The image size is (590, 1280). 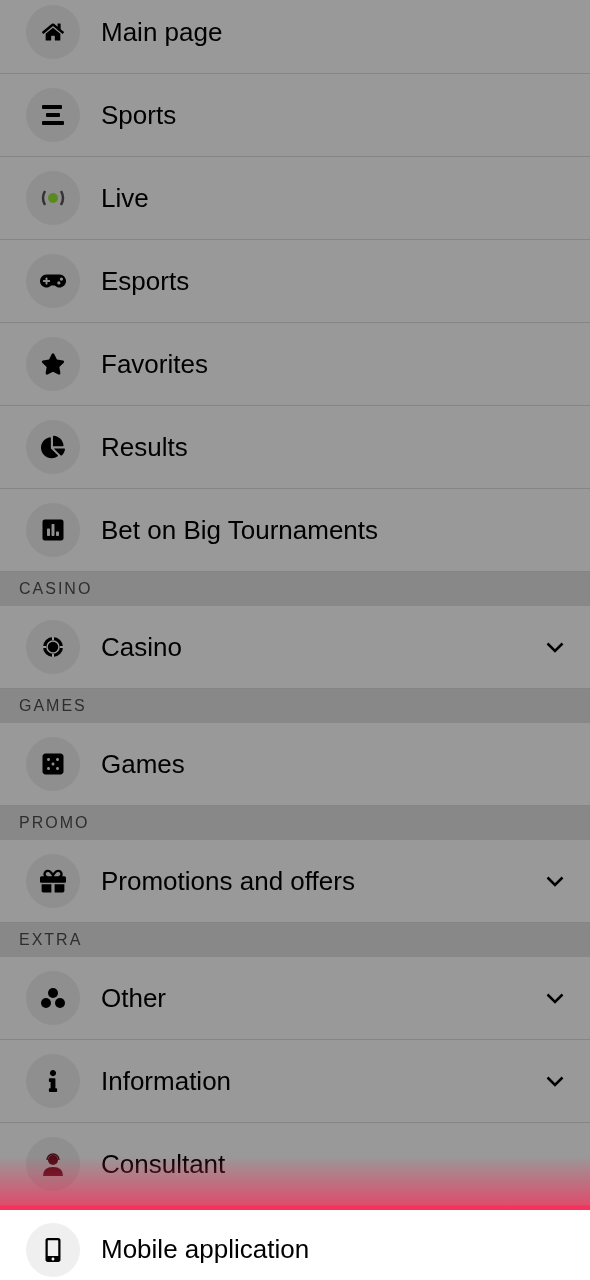 I want to click on gift-icon, so click(x=53, y=881).